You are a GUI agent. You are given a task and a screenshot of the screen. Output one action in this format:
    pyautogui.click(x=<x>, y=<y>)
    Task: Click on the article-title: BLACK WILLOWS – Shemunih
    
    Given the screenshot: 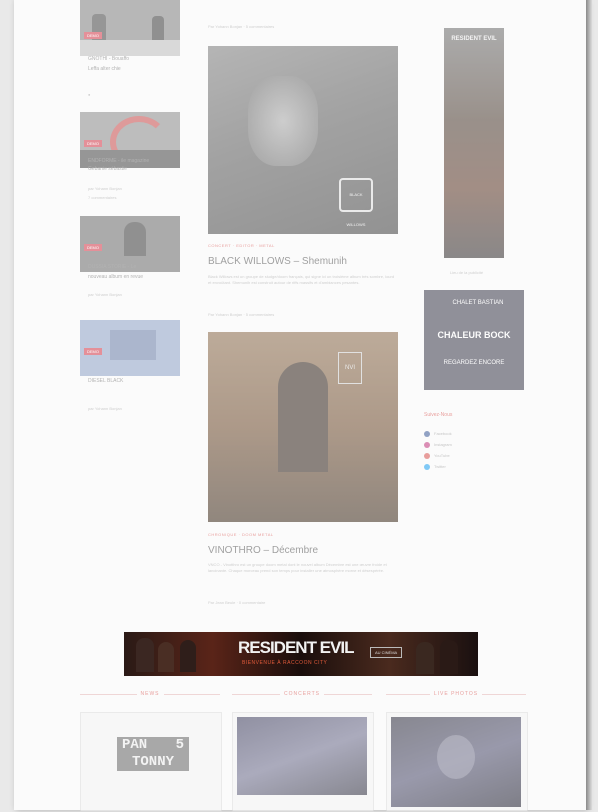 What is the action you would take?
    pyautogui.click(x=277, y=261)
    